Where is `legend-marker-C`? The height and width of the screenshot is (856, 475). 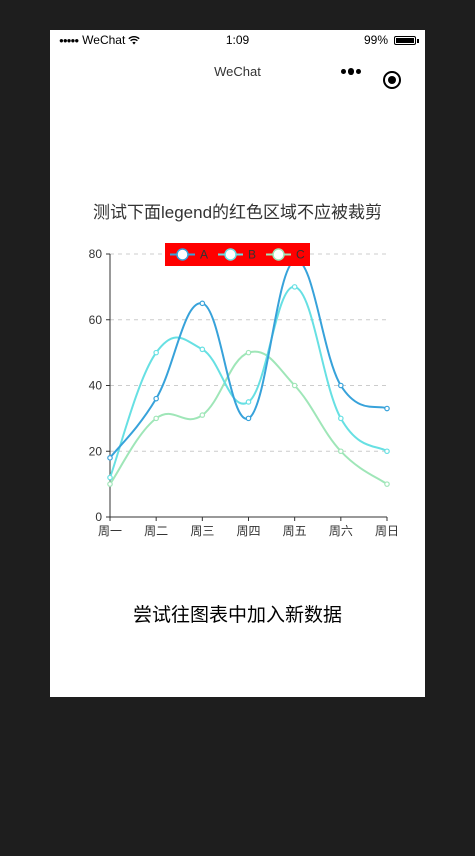
legend-marker-C is located at coordinates (278, 254).